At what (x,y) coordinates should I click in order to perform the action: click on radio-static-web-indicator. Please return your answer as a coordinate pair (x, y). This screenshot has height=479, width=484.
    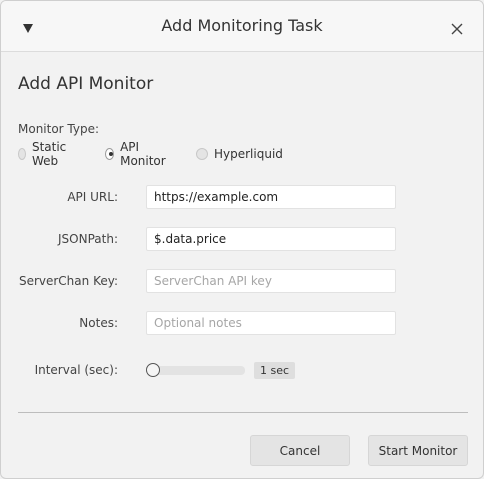
    Looking at the image, I should click on (22, 154).